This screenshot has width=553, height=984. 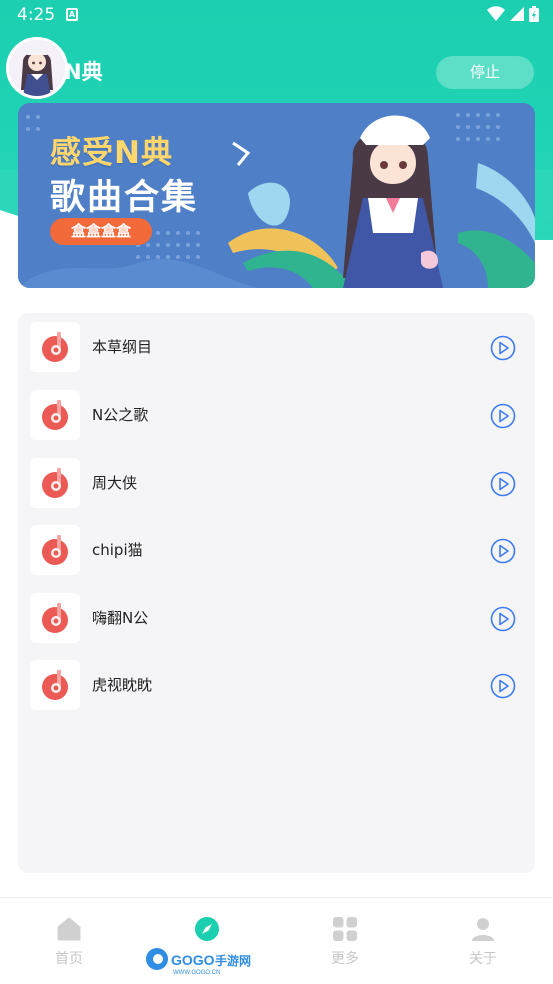 I want to click on anime-girl-avatar-icon, so click(x=37, y=68).